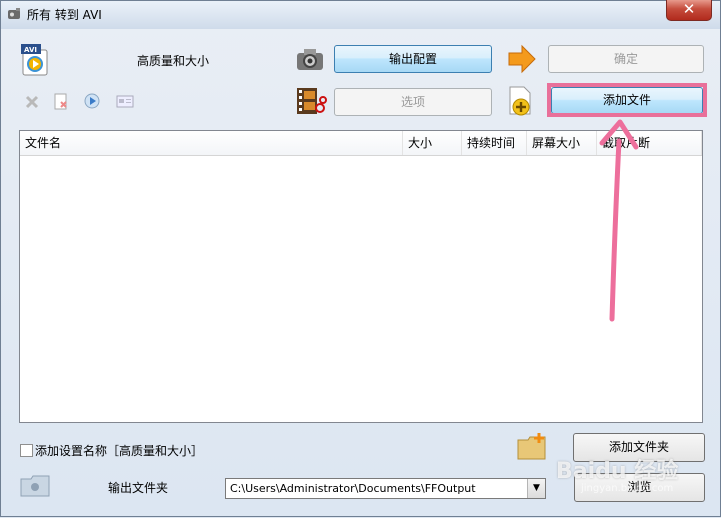  I want to click on film-edit-icon, so click(312, 101).